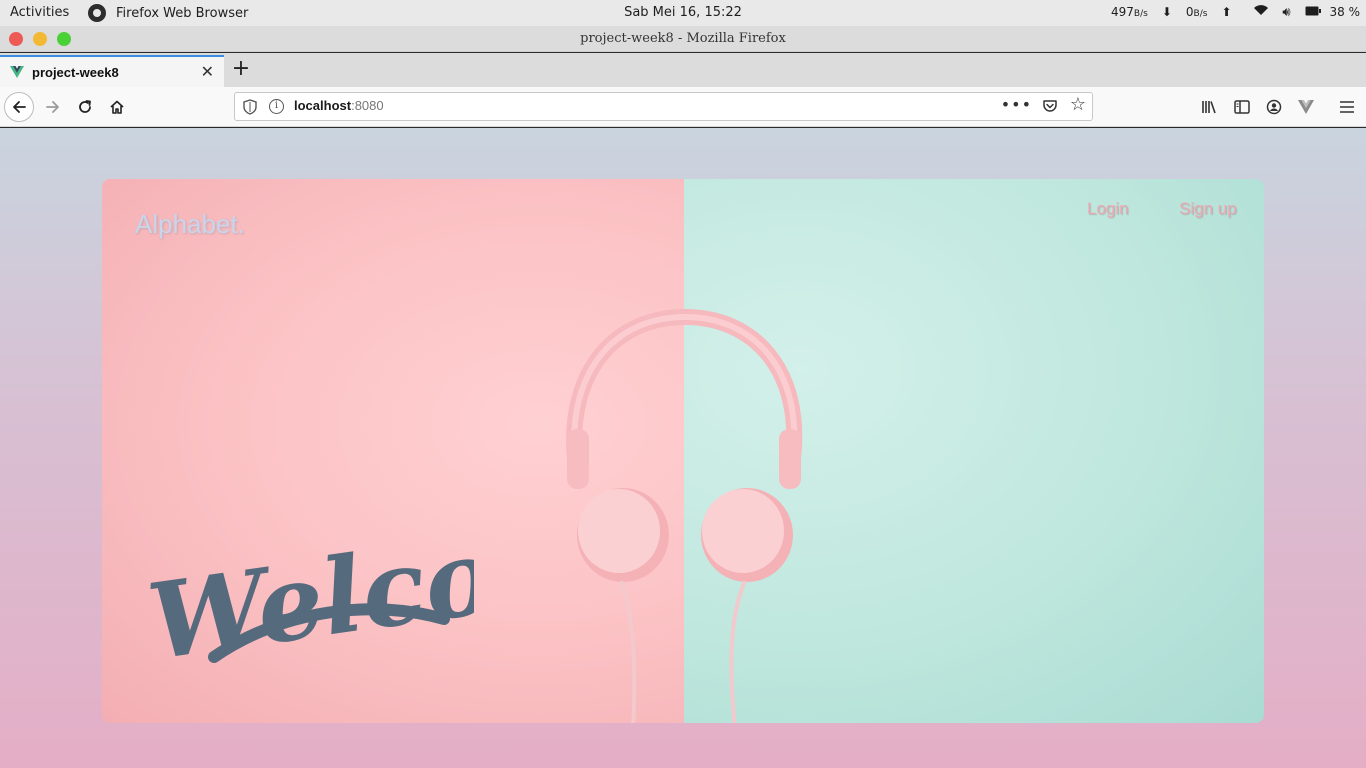  Describe the element at coordinates (1200, 14) in the screenshot. I see `net-up-unit: B/s` at that location.